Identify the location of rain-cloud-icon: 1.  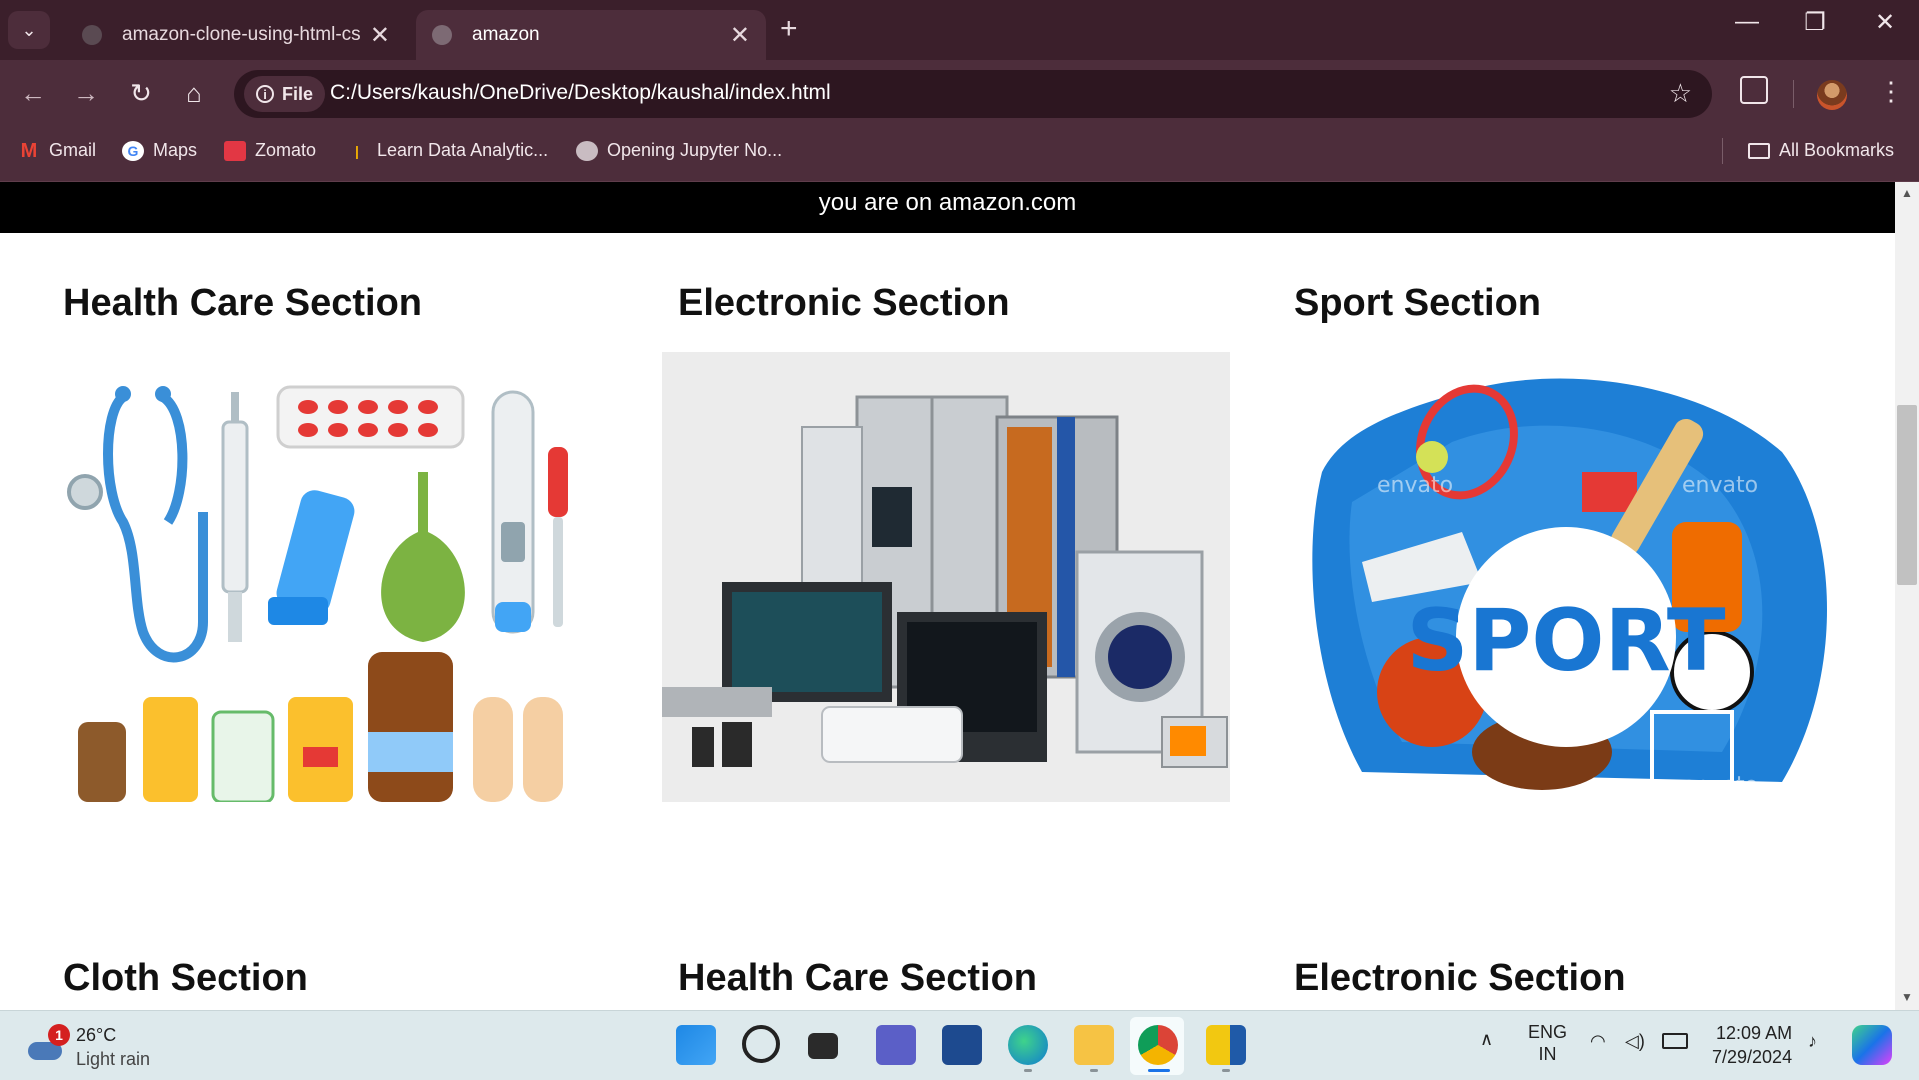
(48, 1043).